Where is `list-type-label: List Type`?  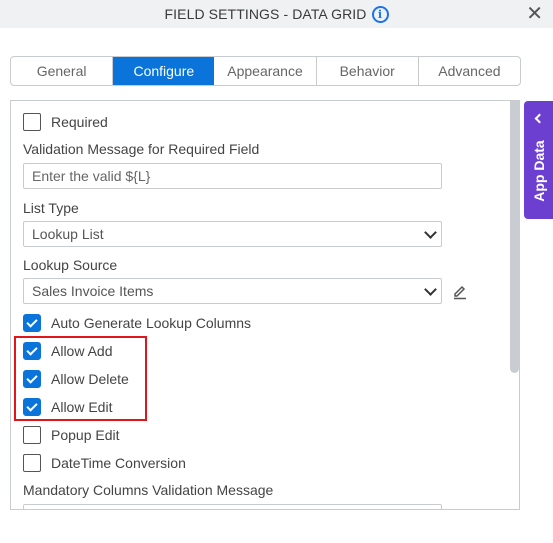 list-type-label: List Type is located at coordinates (51, 208).